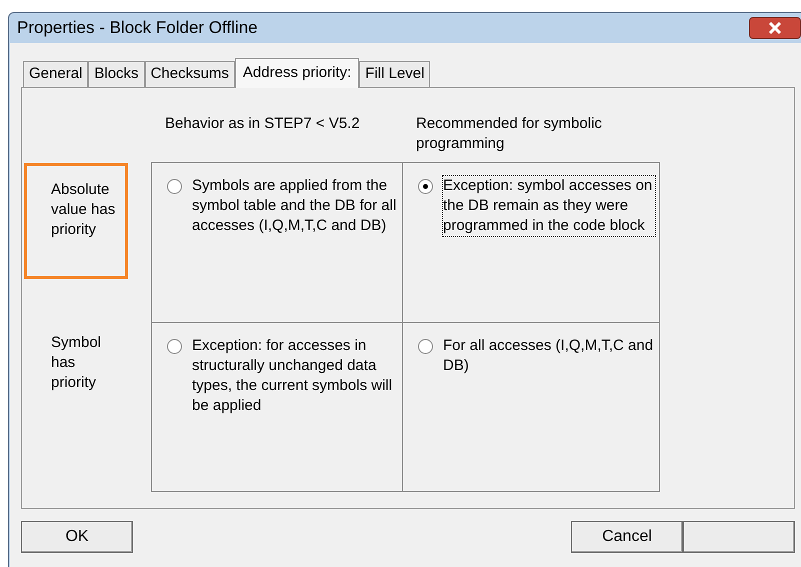 Image resolution: width=801 pixels, height=567 pixels. What do you see at coordinates (55, 74) in the screenshot?
I see `tab: General` at bounding box center [55, 74].